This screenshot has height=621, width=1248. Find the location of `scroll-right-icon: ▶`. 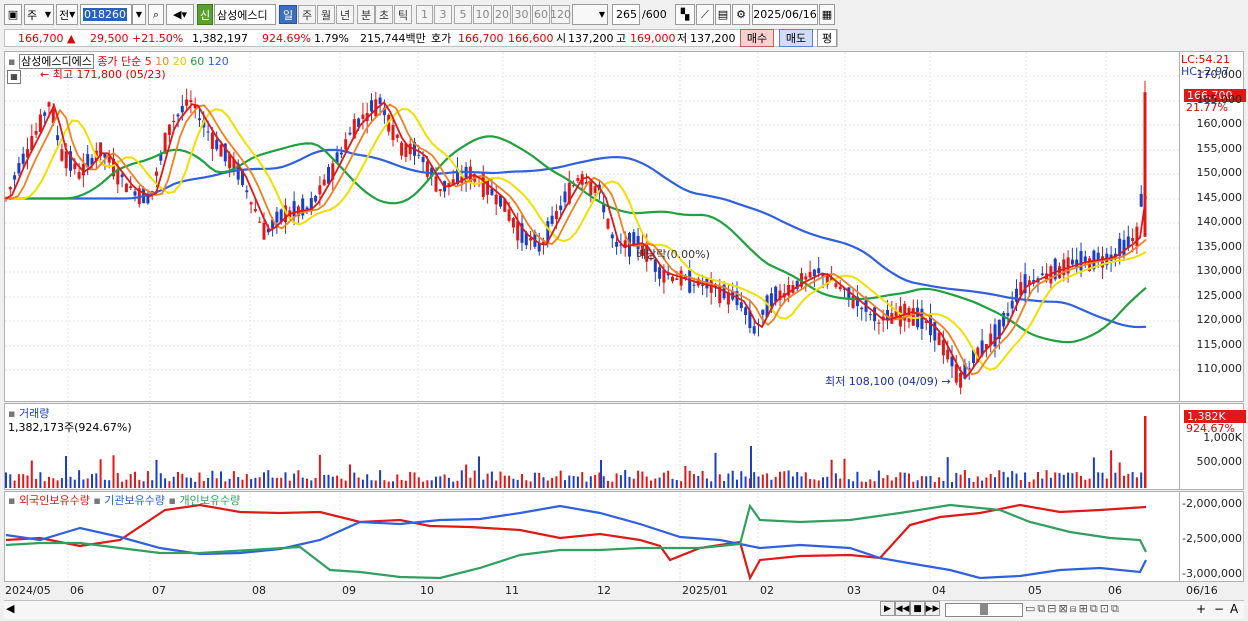

scroll-right-icon: ▶ is located at coordinates (887, 608).